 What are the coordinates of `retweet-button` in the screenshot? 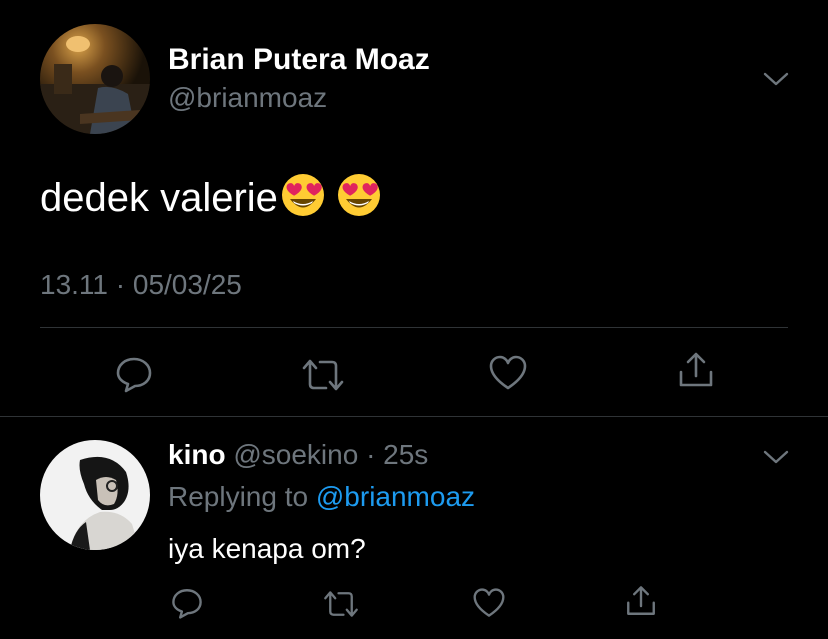 It's located at (323, 375).